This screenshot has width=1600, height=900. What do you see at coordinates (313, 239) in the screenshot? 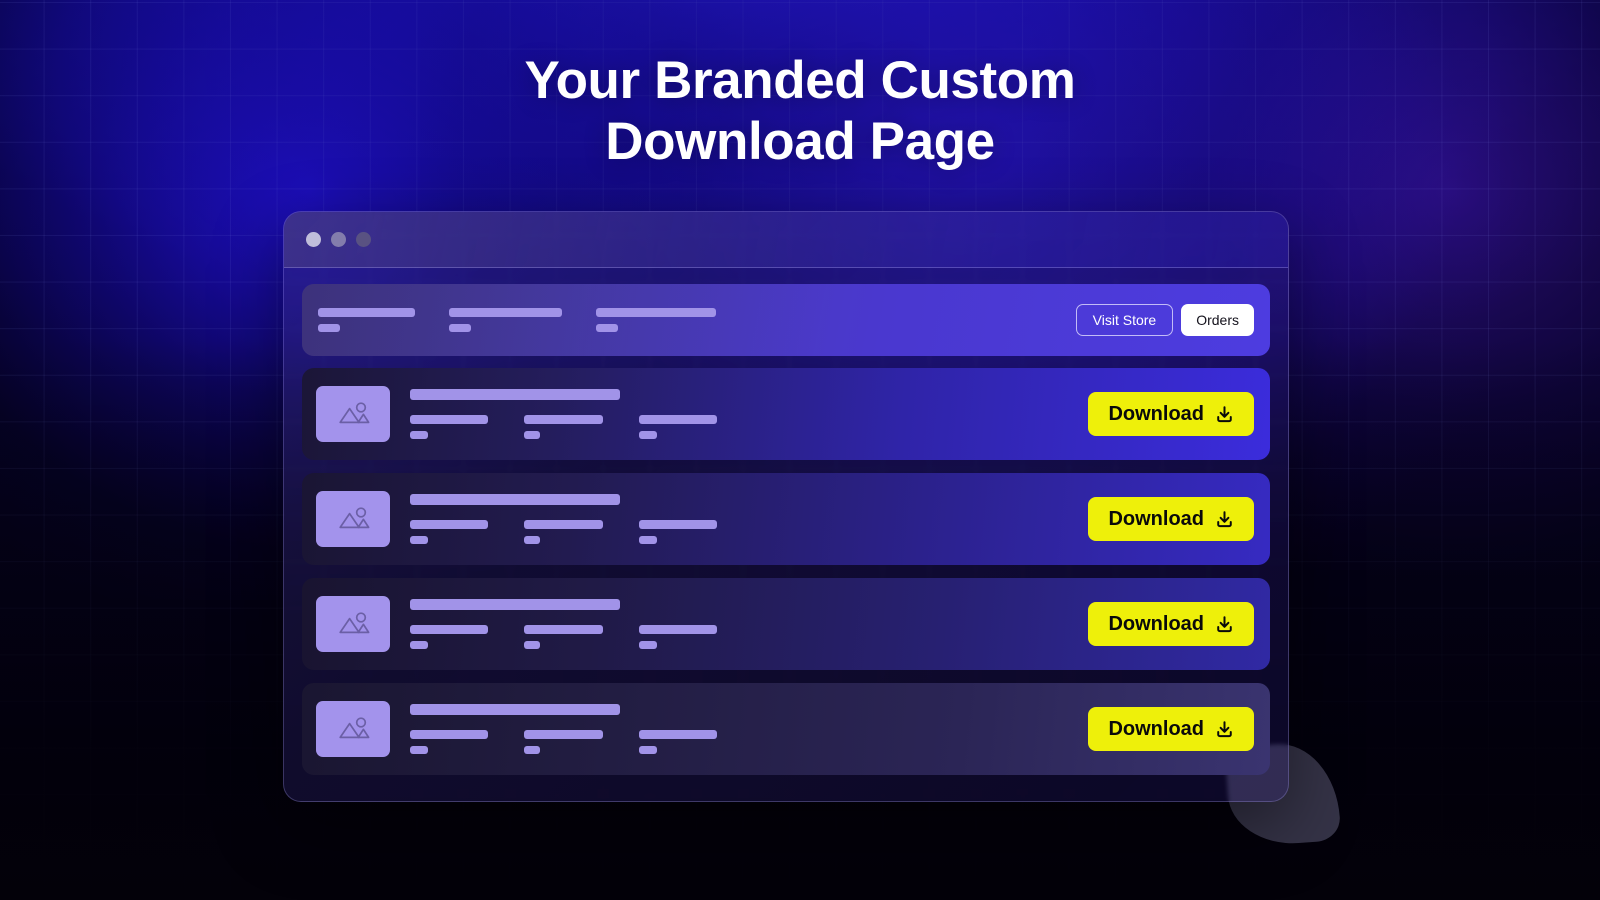
I see `close-dot-icon` at bounding box center [313, 239].